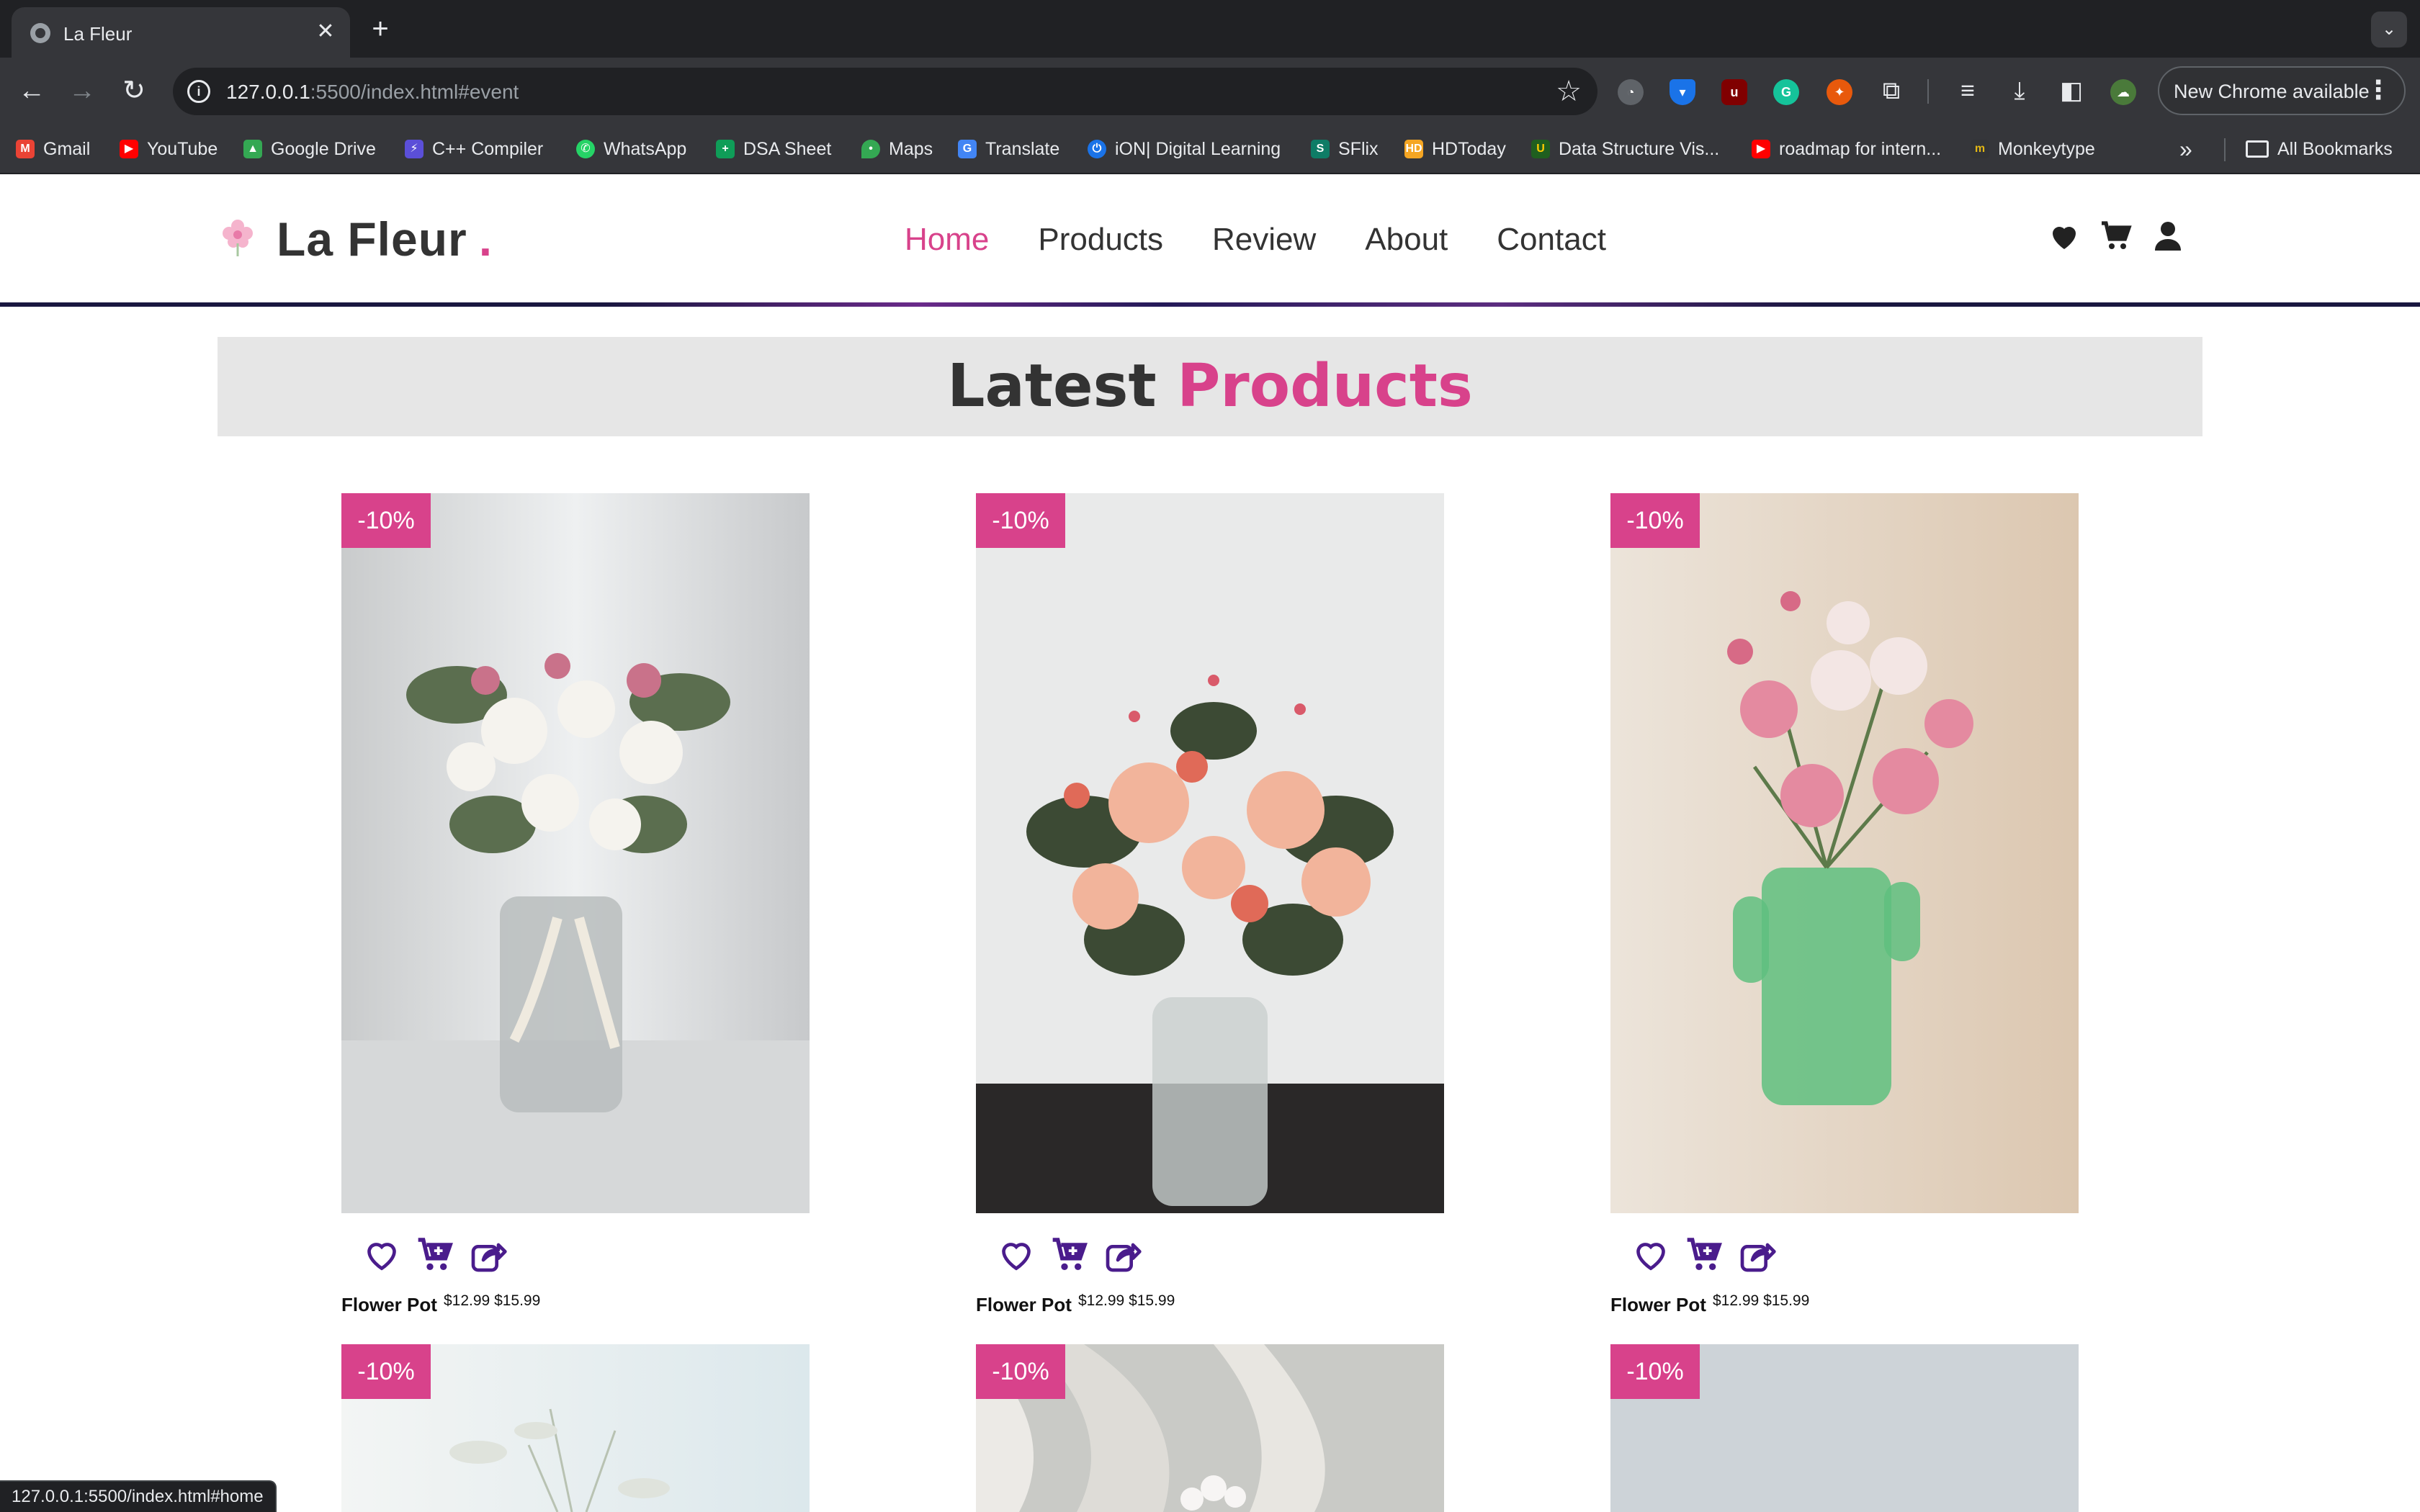  What do you see at coordinates (2064, 236) in the screenshot?
I see `heart-icon` at bounding box center [2064, 236].